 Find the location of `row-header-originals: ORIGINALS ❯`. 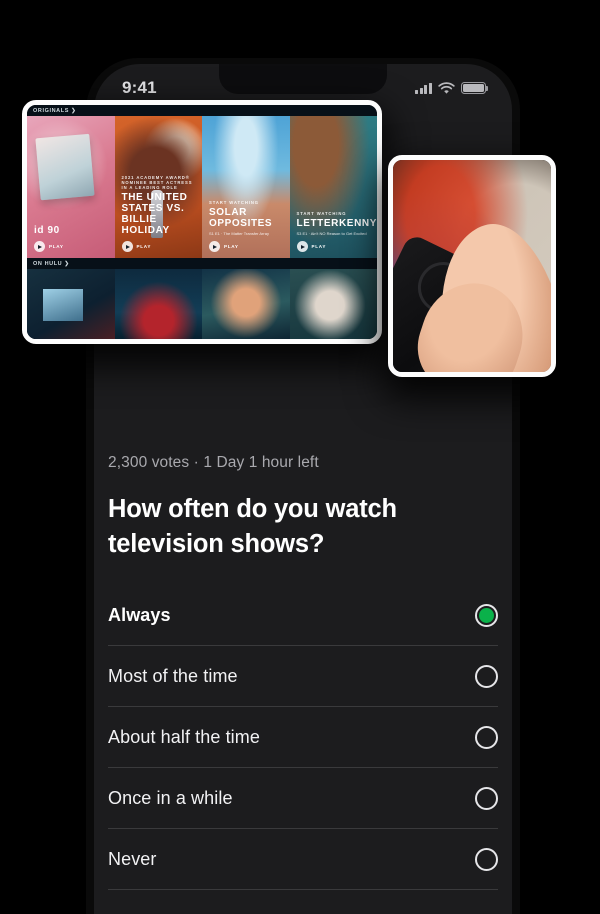

row-header-originals: ORIGINALS ❯ is located at coordinates (55, 111).